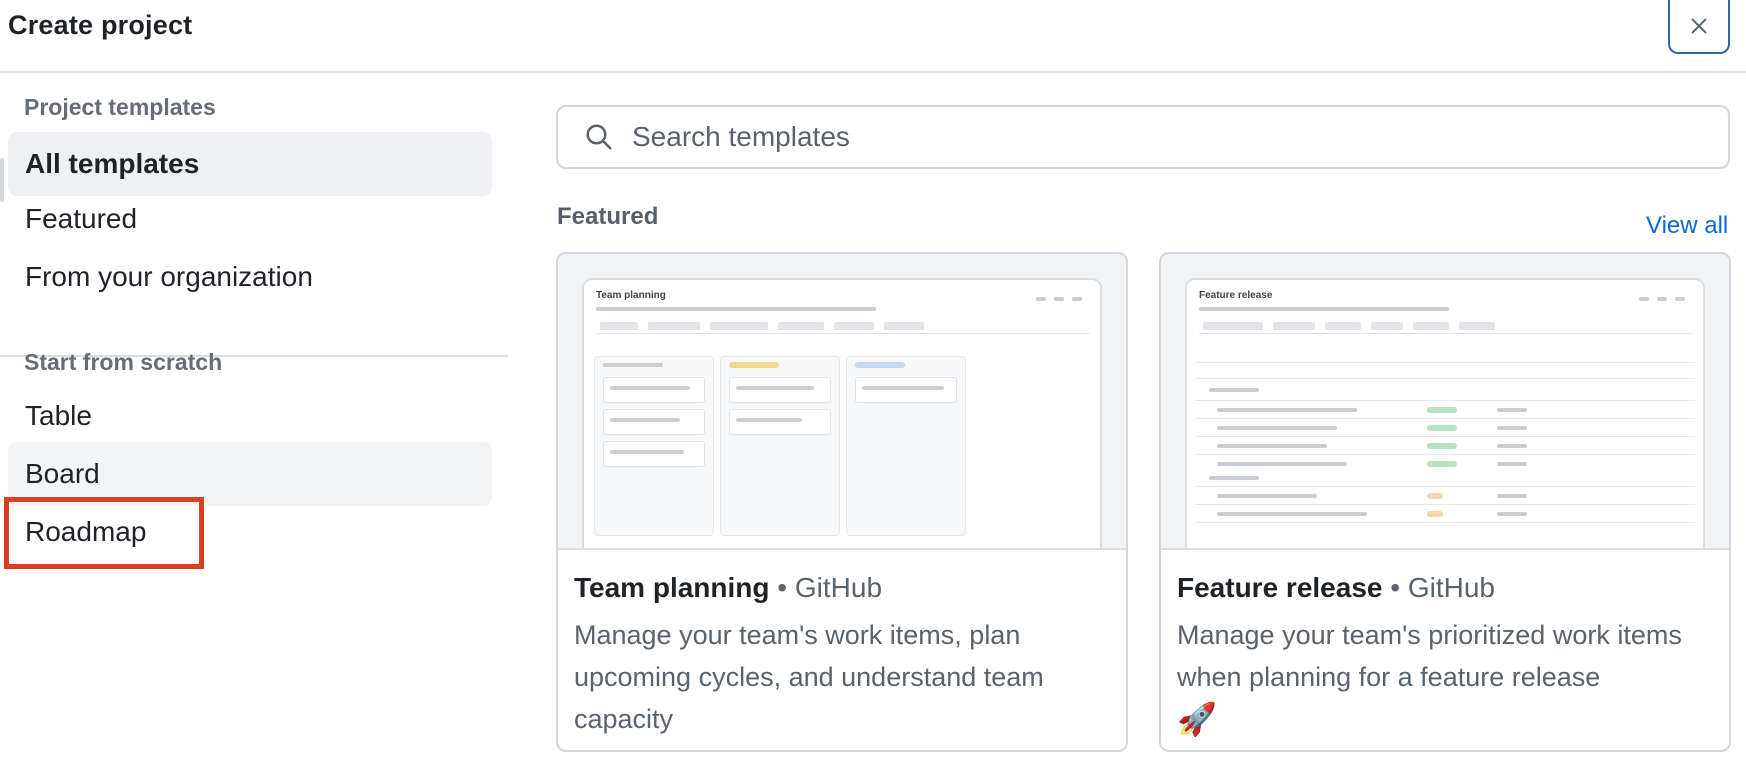  I want to click on sidebar-item-label: Table, so click(58, 415).